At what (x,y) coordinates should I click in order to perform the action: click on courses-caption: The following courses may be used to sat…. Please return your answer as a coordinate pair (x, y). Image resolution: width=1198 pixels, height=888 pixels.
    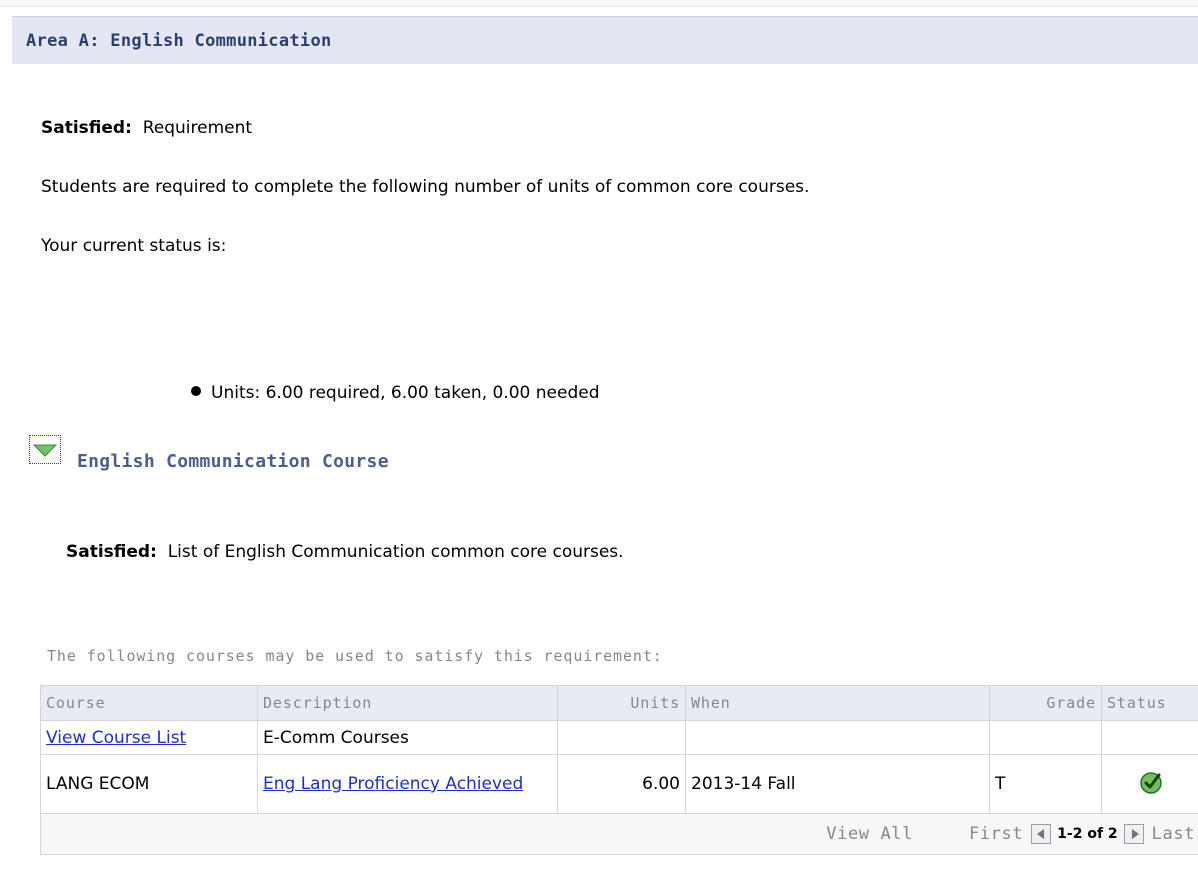
    Looking at the image, I should click on (355, 656).